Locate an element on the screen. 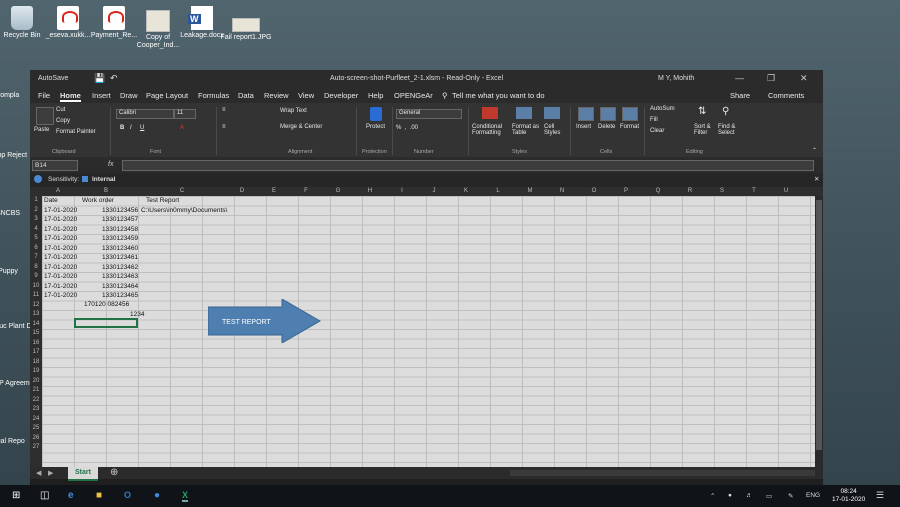 Image resolution: width=900 pixels, height=507 pixels. cell-work-order: 1330123456 is located at coordinates (120, 210).